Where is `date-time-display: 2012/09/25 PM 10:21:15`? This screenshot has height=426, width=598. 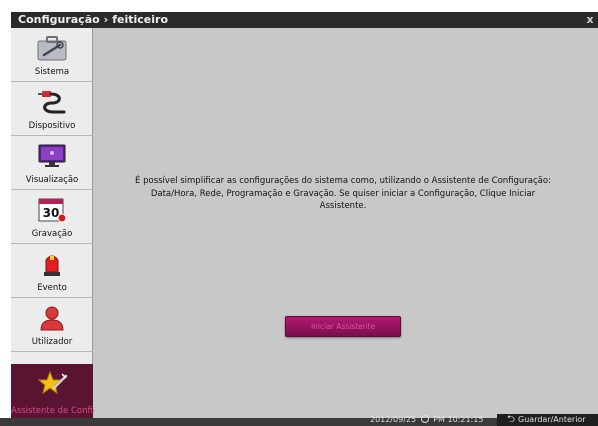 date-time-display: 2012/09/25 PM 10:21:15 is located at coordinates (426, 420).